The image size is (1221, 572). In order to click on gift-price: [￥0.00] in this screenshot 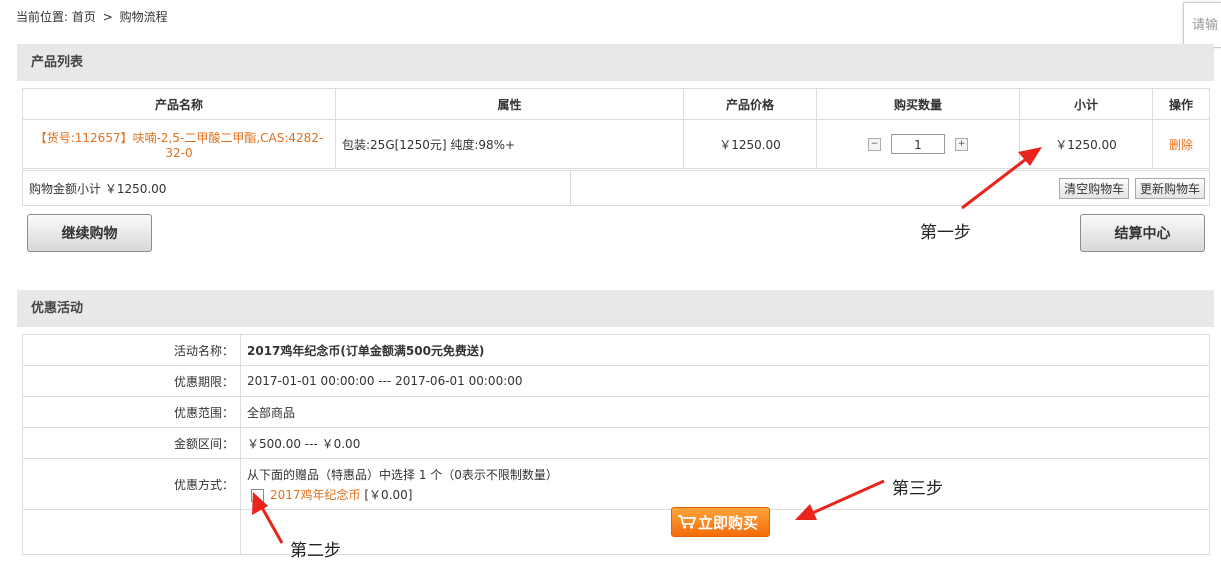, I will do `click(388, 494)`.